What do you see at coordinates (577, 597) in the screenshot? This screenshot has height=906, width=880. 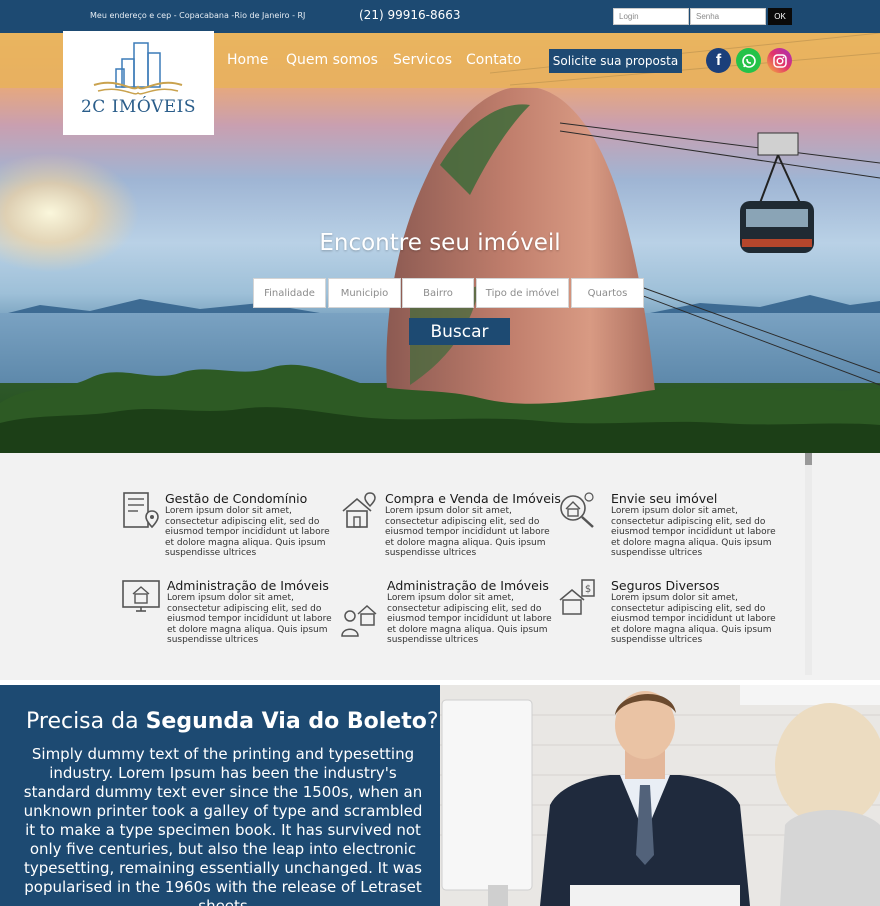 I see `house-dollar-icon: $` at bounding box center [577, 597].